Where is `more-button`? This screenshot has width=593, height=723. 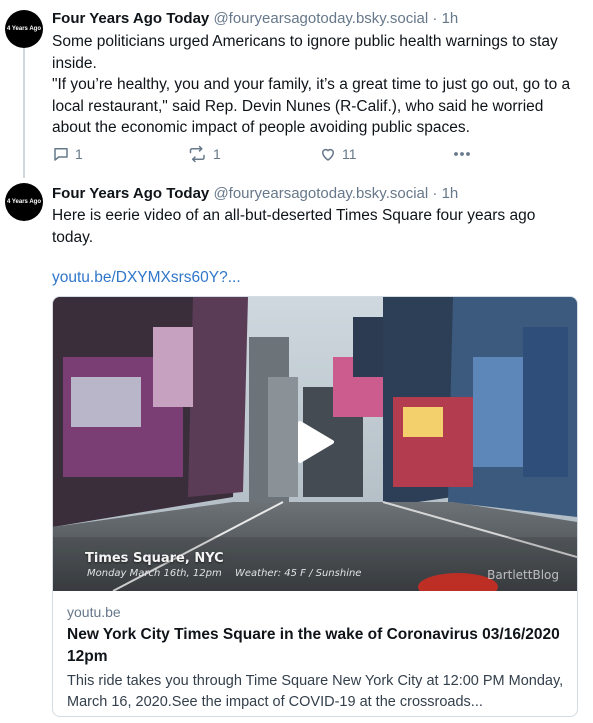
more-button is located at coordinates (462, 154).